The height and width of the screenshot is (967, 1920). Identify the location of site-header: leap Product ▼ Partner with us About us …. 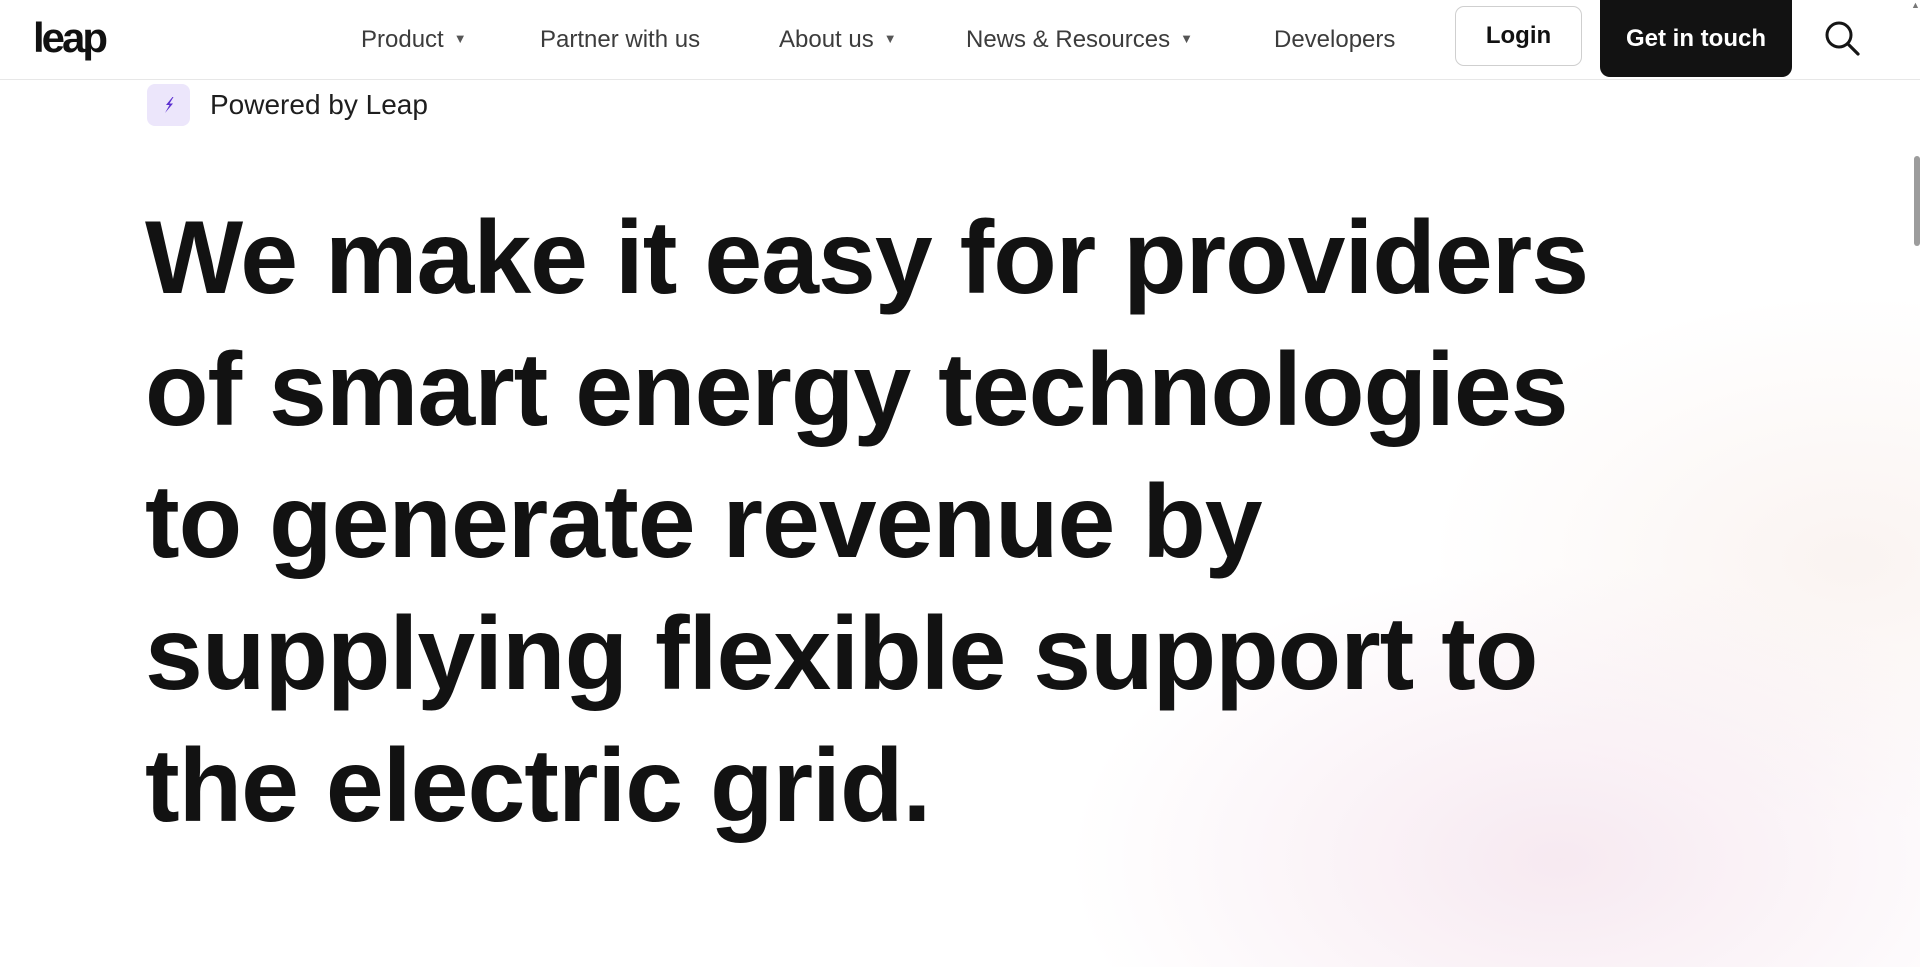
(960, 40).